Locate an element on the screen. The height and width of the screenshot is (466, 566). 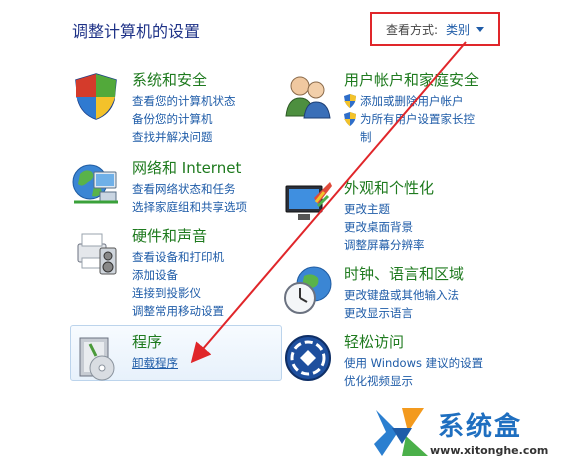
xitonghe-logo-icon is located at coordinates (401, 432).